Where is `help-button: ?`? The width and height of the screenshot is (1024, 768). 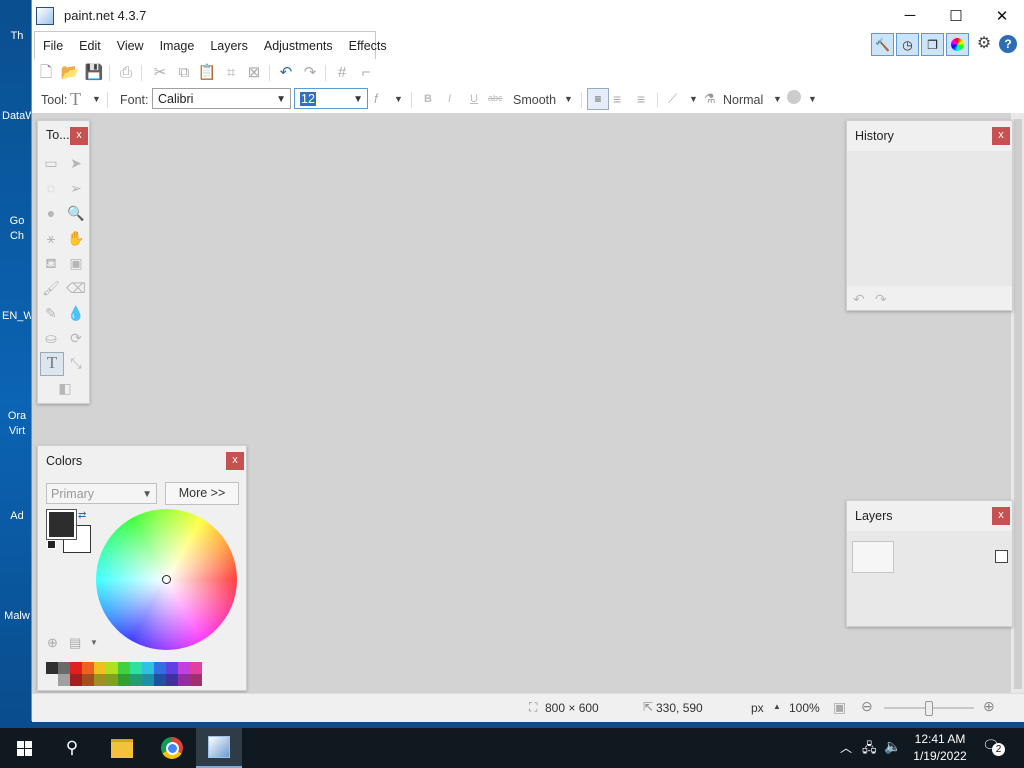
help-button: ? is located at coordinates (1008, 44).